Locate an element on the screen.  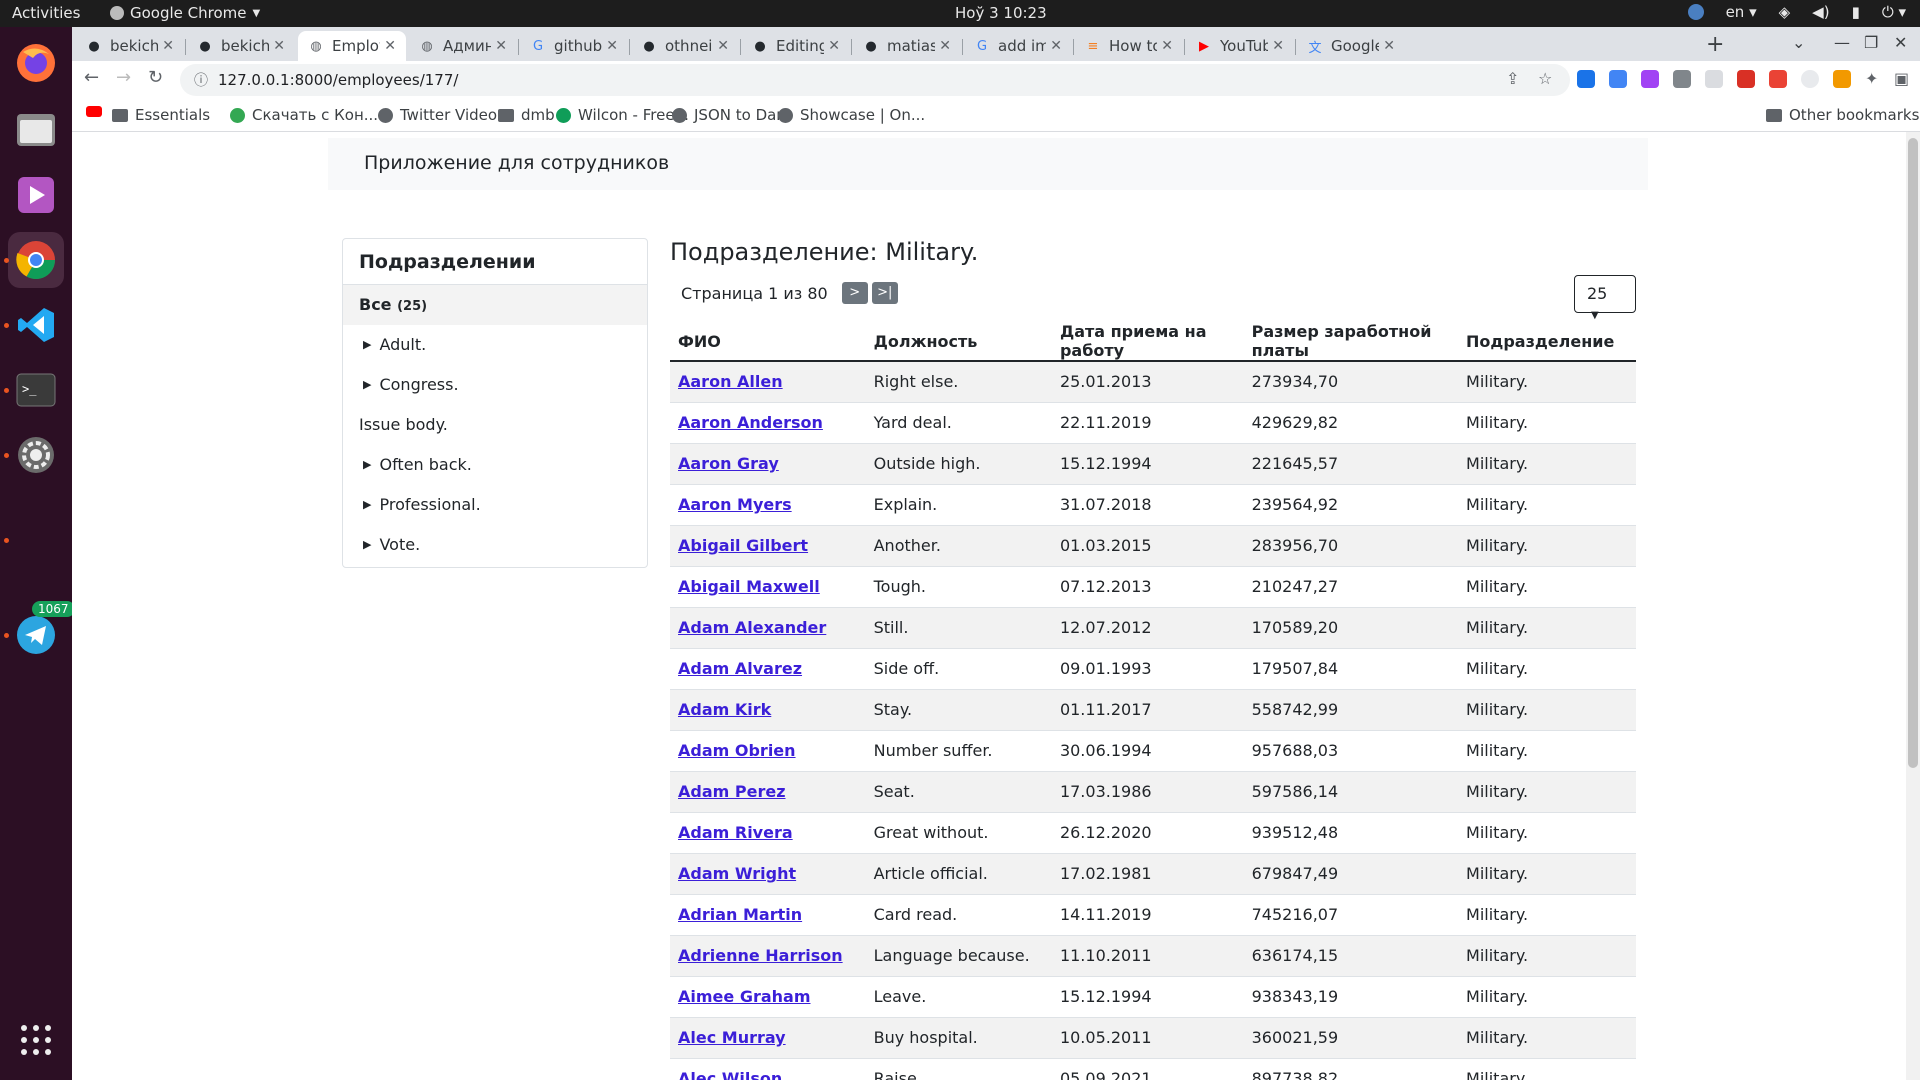
employee-link: Aaron Allen is located at coordinates (730, 381).